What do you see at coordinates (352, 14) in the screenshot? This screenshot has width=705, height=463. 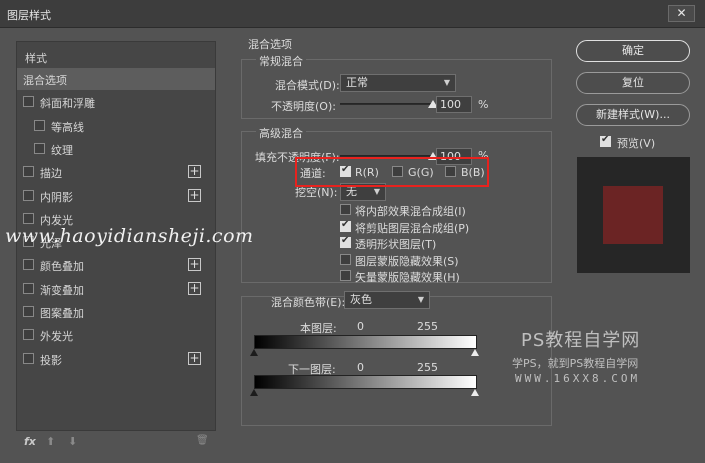 I see `title-bar: 图层样式 ✕` at bounding box center [352, 14].